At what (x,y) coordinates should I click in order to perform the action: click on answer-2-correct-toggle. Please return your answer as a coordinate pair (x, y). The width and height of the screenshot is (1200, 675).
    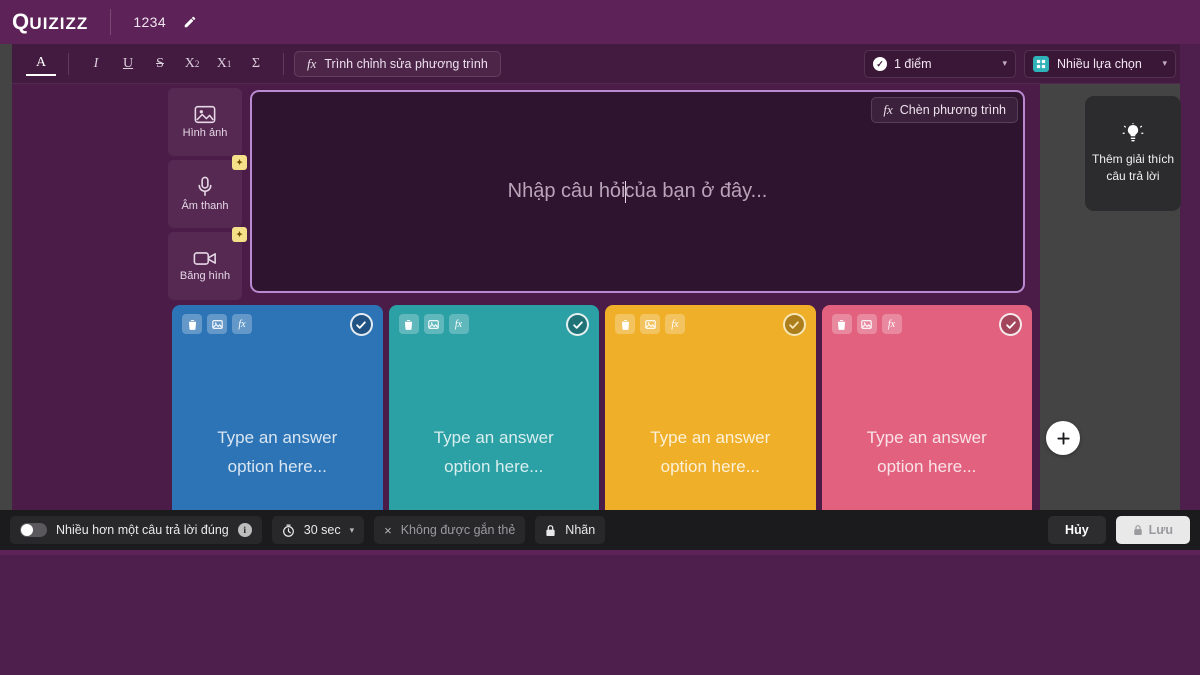
    Looking at the image, I should click on (577, 324).